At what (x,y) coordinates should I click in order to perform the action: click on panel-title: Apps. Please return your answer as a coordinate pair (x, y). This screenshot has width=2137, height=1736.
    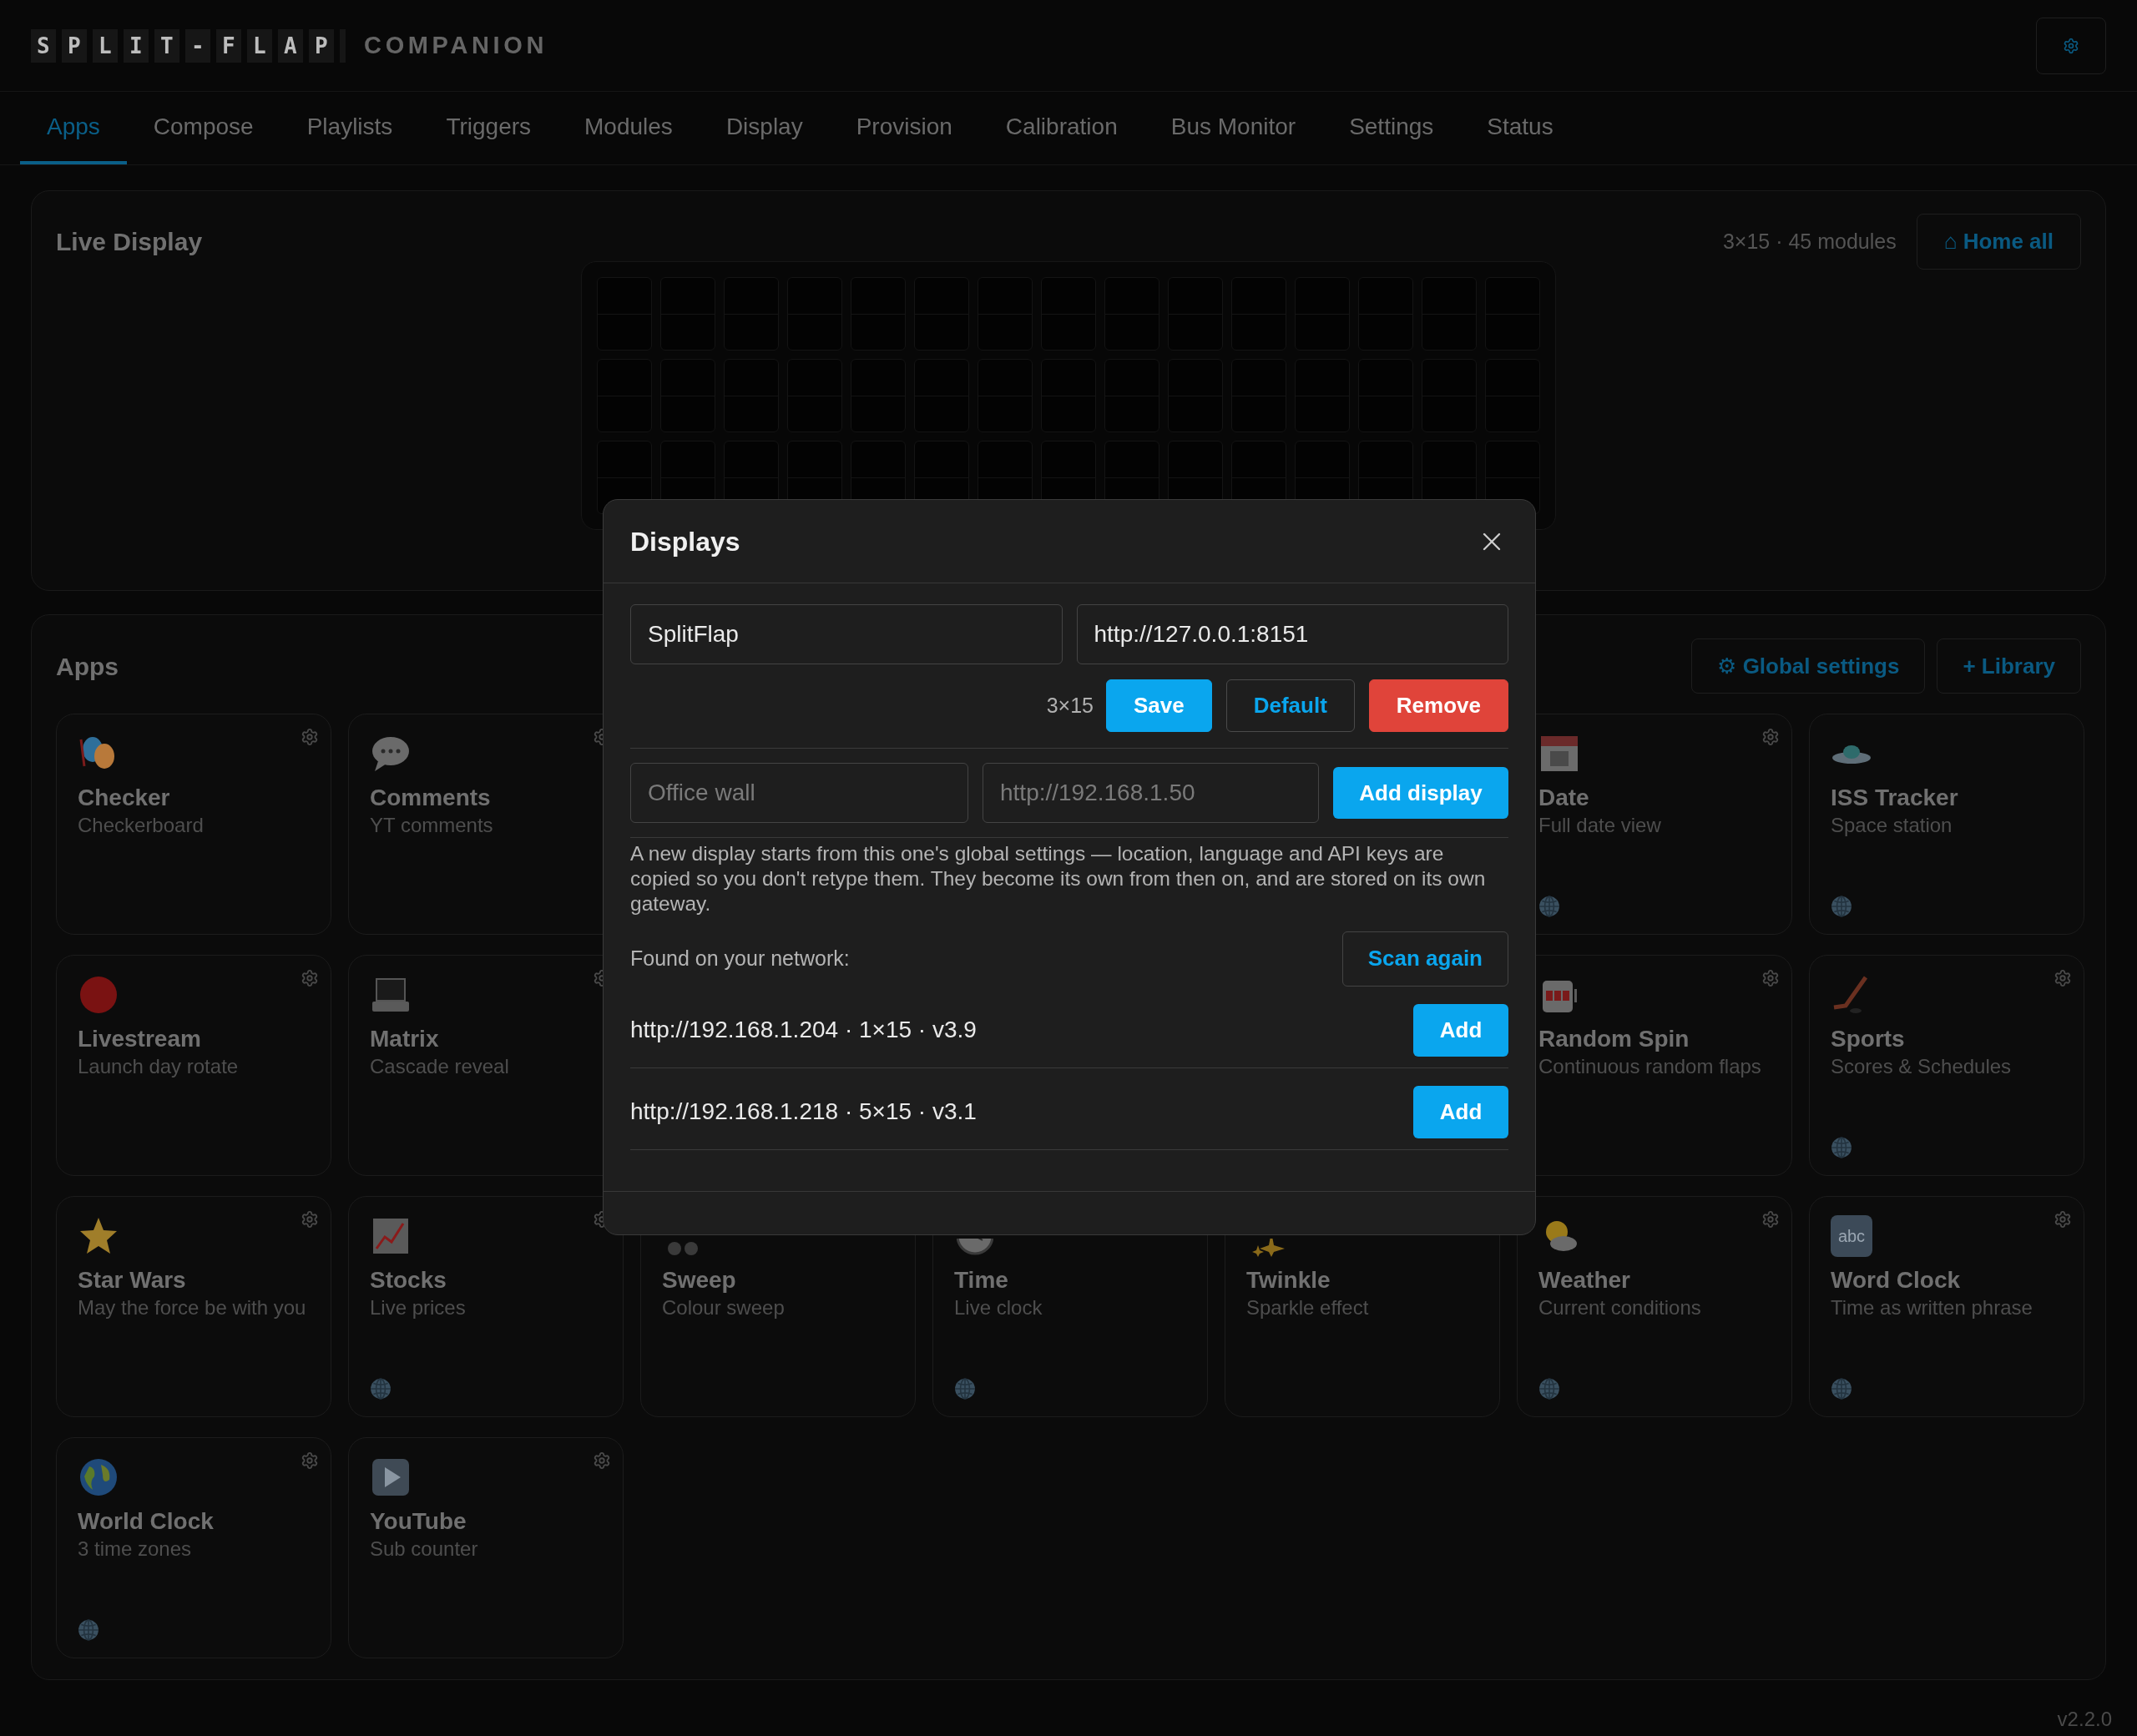
    Looking at the image, I should click on (87, 666).